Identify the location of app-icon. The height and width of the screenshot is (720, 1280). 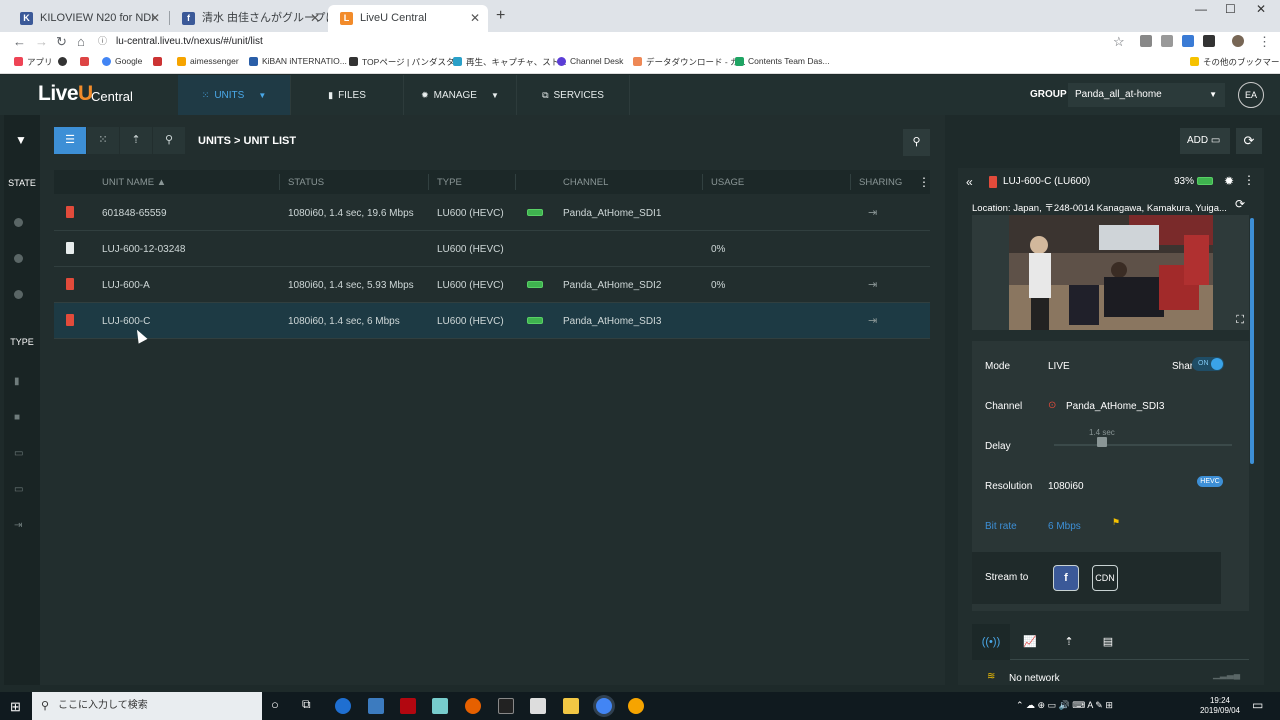
(440, 706).